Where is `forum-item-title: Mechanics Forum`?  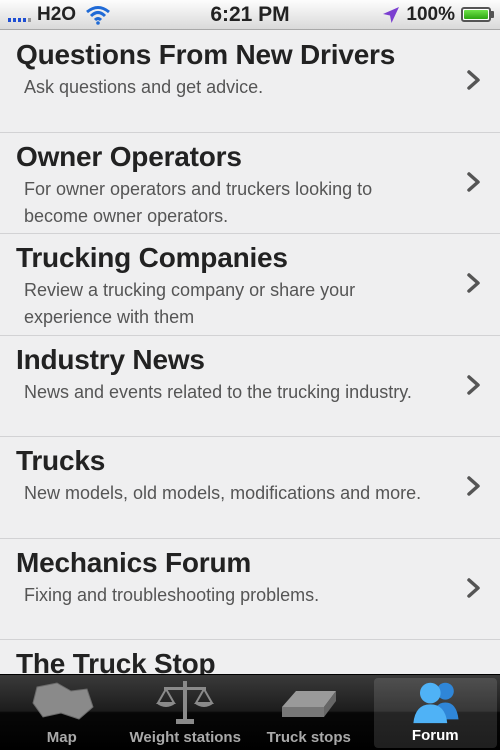 forum-item-title: Mechanics Forum is located at coordinates (134, 562).